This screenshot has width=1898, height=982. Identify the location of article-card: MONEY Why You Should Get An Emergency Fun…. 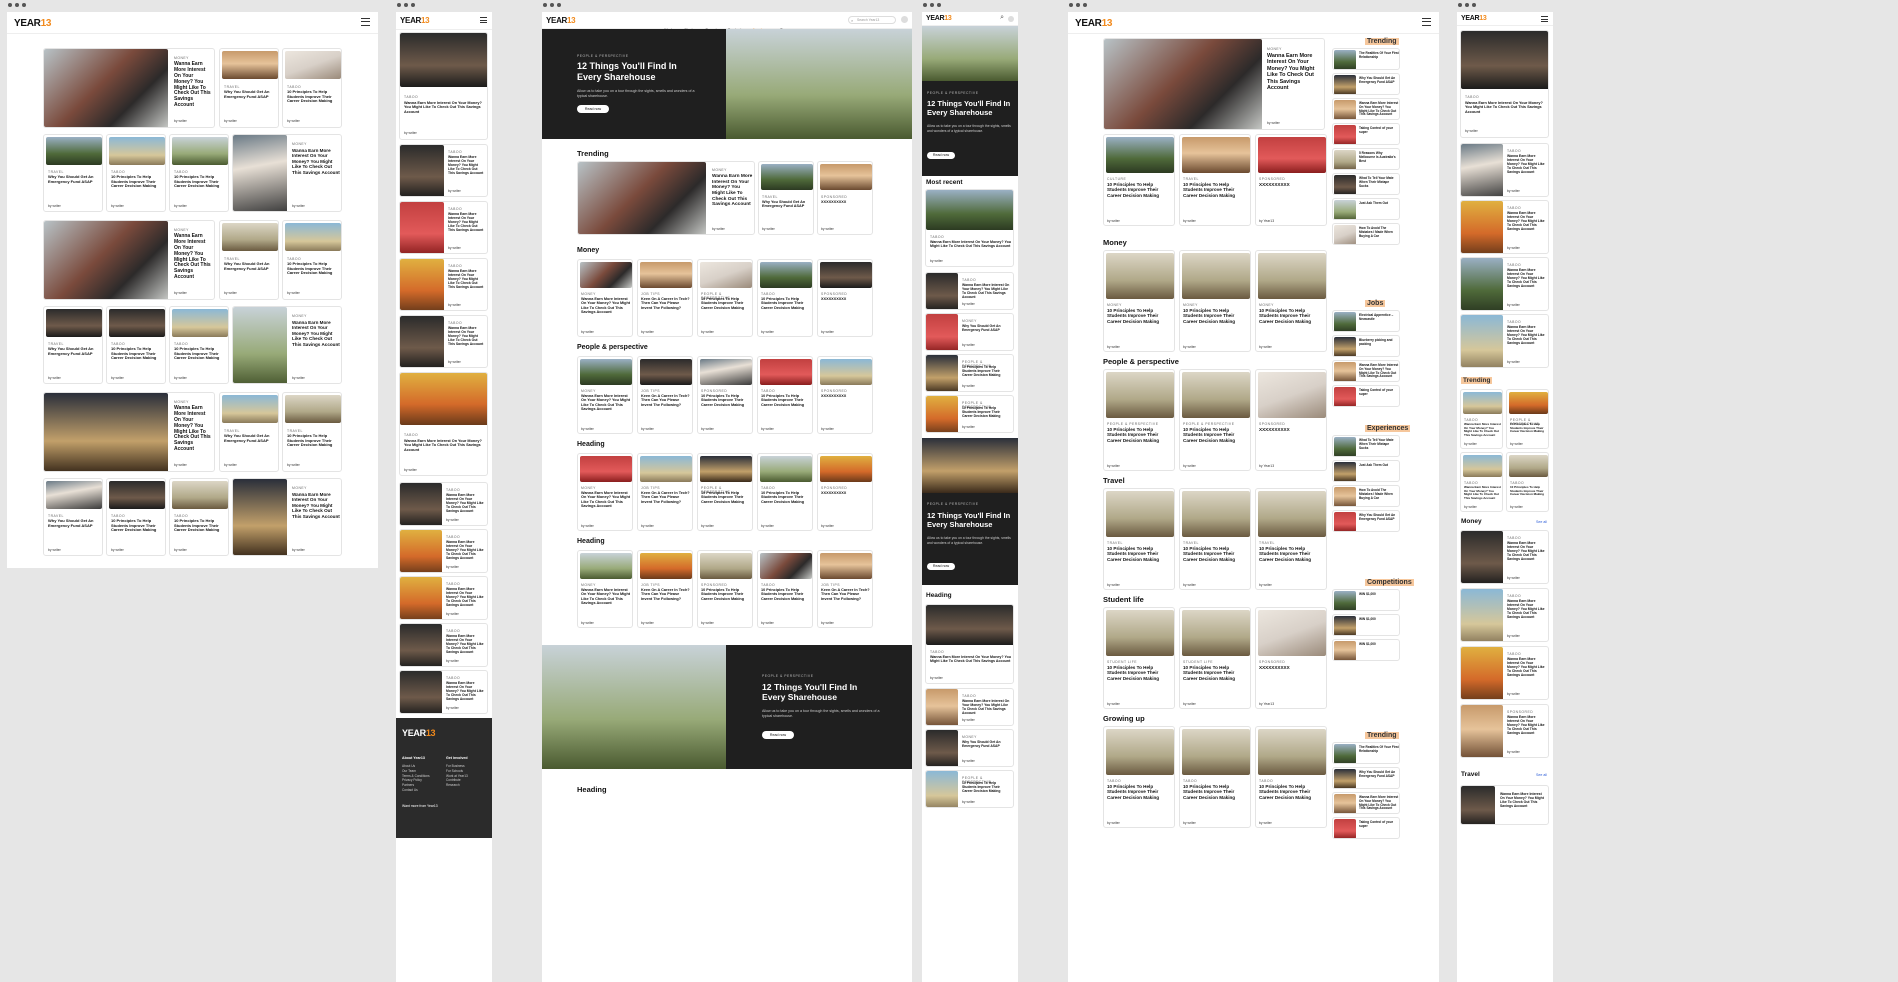
(969, 332).